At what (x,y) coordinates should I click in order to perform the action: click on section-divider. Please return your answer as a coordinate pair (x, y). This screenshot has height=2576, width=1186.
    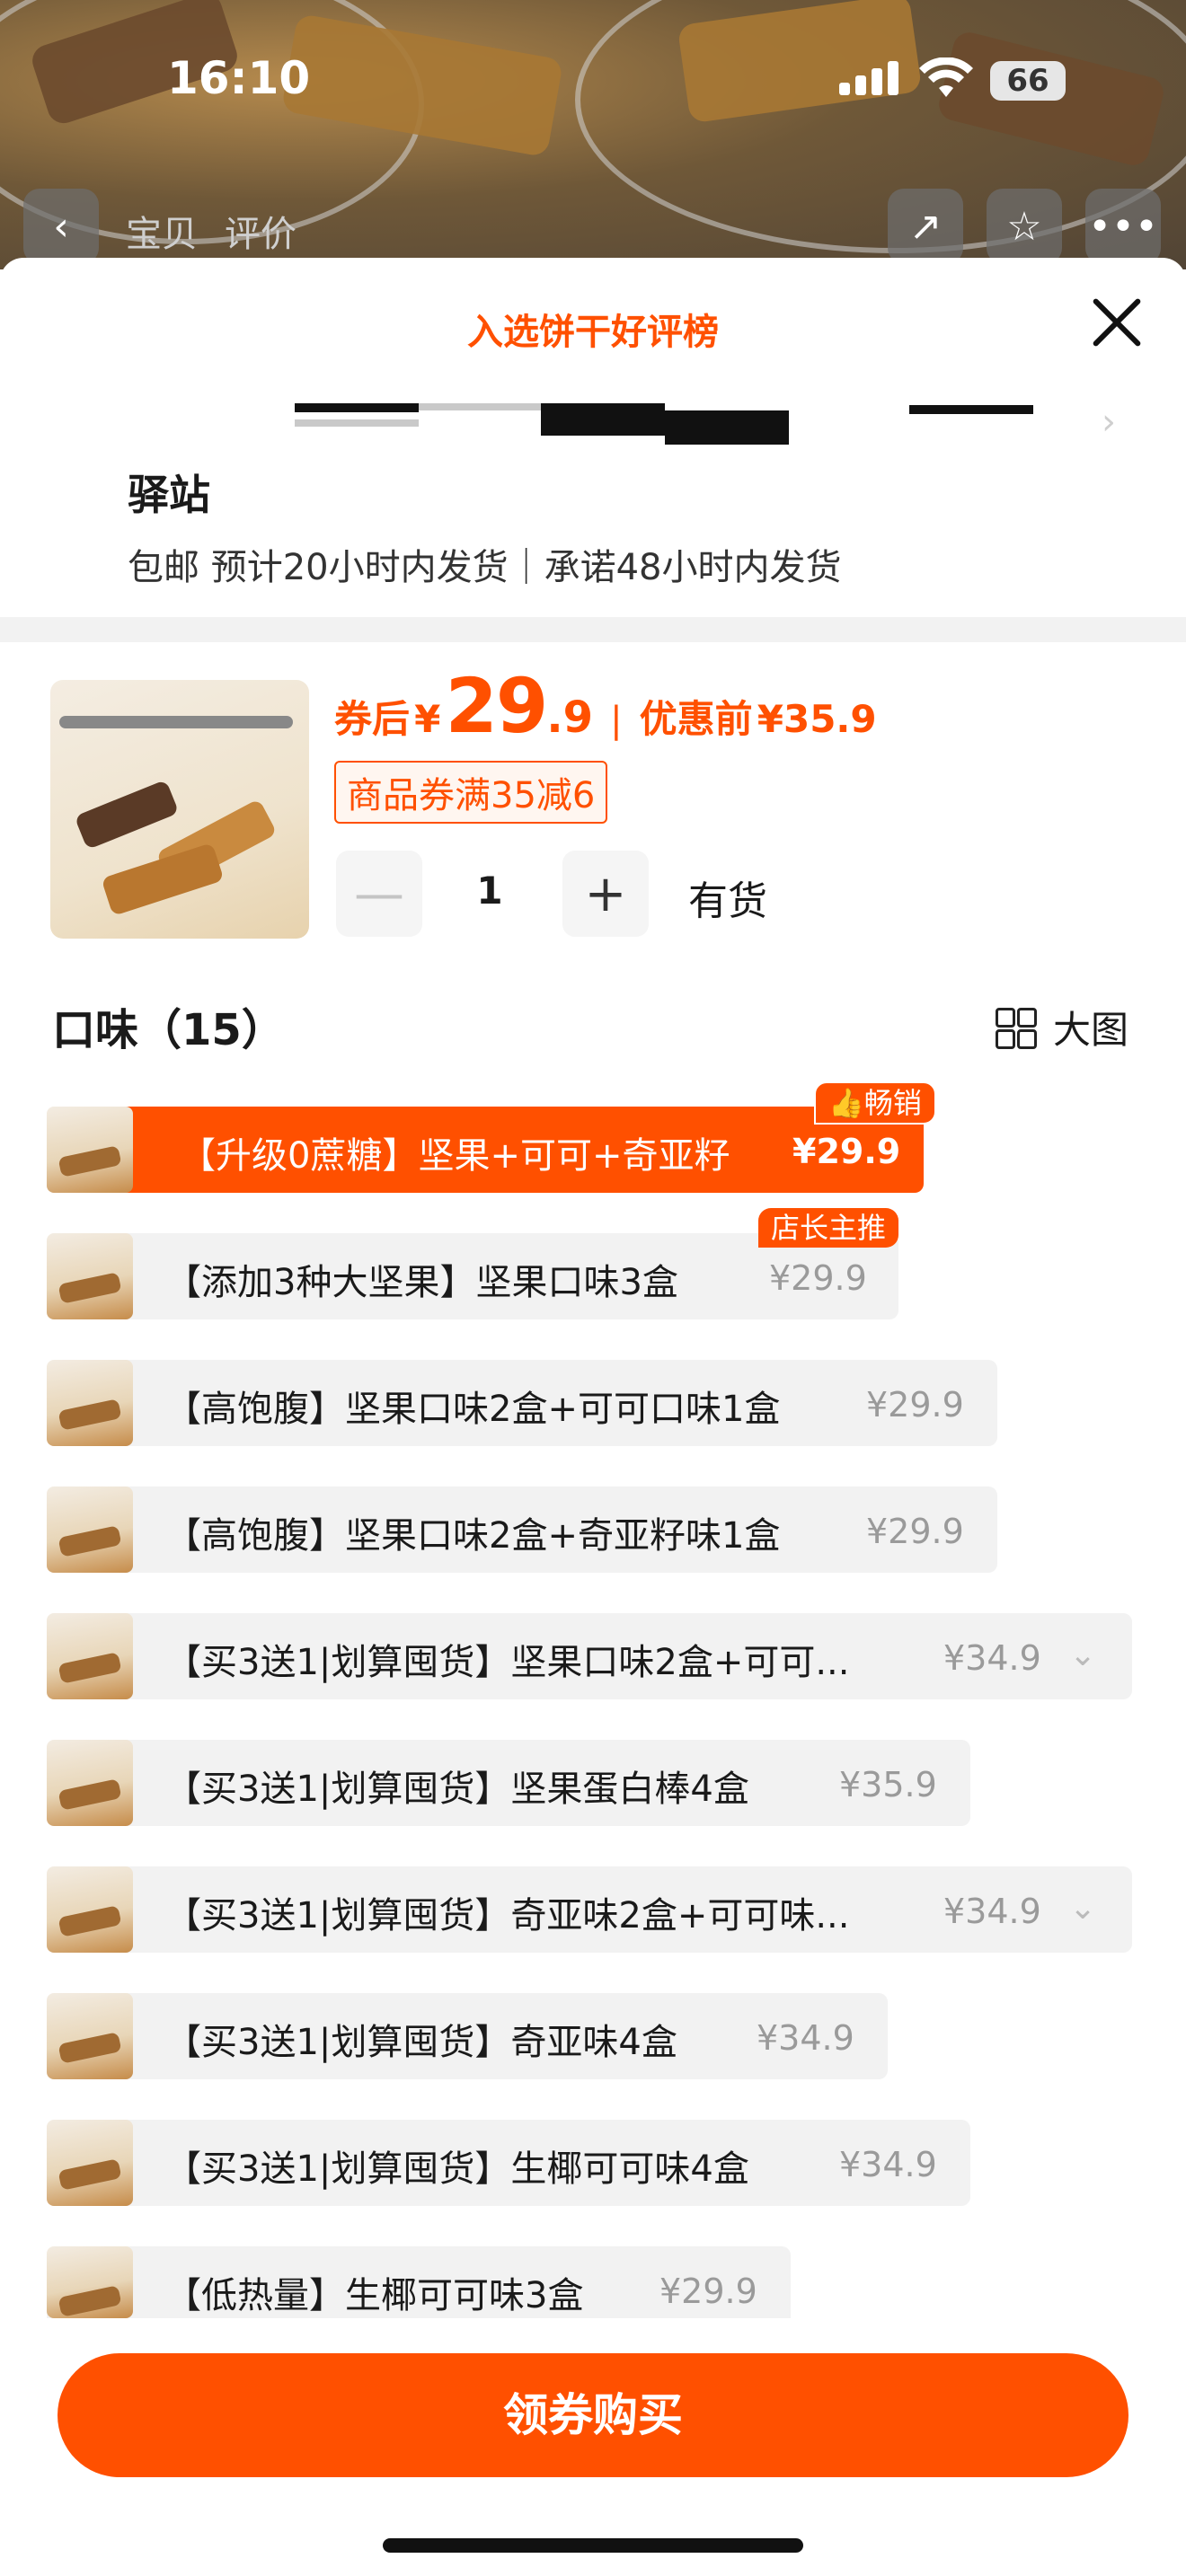
    Looking at the image, I should click on (593, 629).